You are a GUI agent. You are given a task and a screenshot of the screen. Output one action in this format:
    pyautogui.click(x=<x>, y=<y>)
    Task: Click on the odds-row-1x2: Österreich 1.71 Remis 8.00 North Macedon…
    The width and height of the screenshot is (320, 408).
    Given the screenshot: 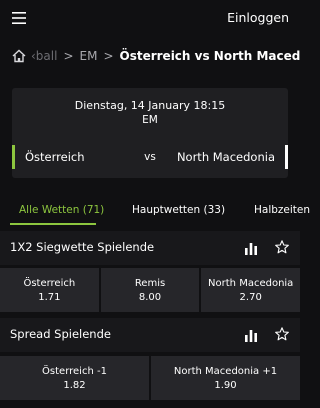 What is the action you would take?
    pyautogui.click(x=150, y=290)
    